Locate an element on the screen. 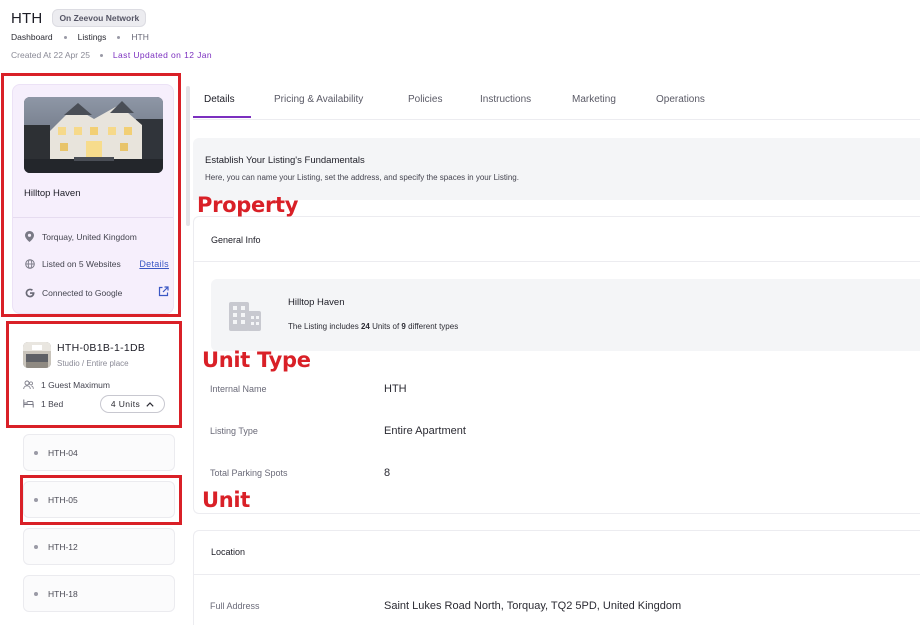 The image size is (920, 625). house-photo-icon is located at coordinates (93, 135).